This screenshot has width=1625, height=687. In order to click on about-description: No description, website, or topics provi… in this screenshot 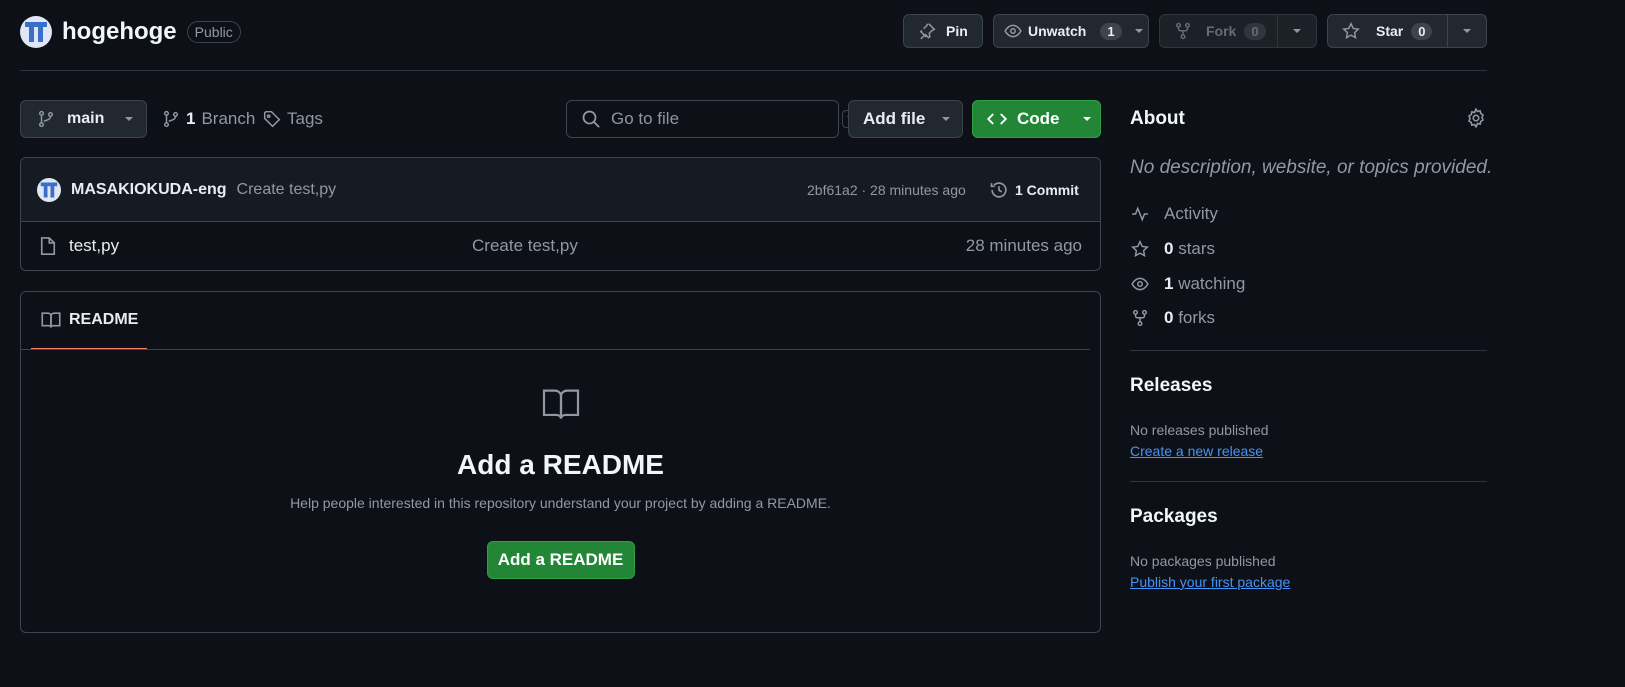, I will do `click(1311, 167)`.